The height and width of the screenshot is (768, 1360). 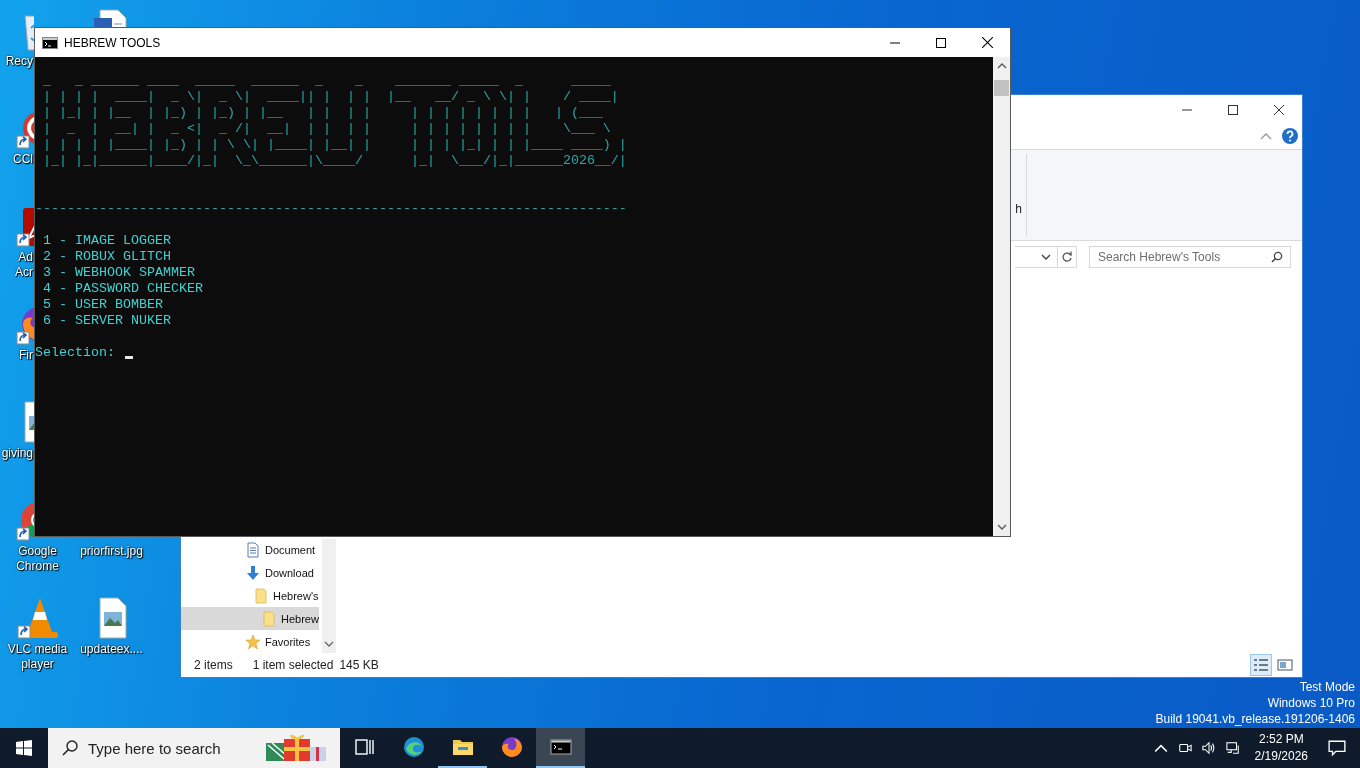 What do you see at coordinates (37, 618) in the screenshot?
I see `vlc-icon` at bounding box center [37, 618].